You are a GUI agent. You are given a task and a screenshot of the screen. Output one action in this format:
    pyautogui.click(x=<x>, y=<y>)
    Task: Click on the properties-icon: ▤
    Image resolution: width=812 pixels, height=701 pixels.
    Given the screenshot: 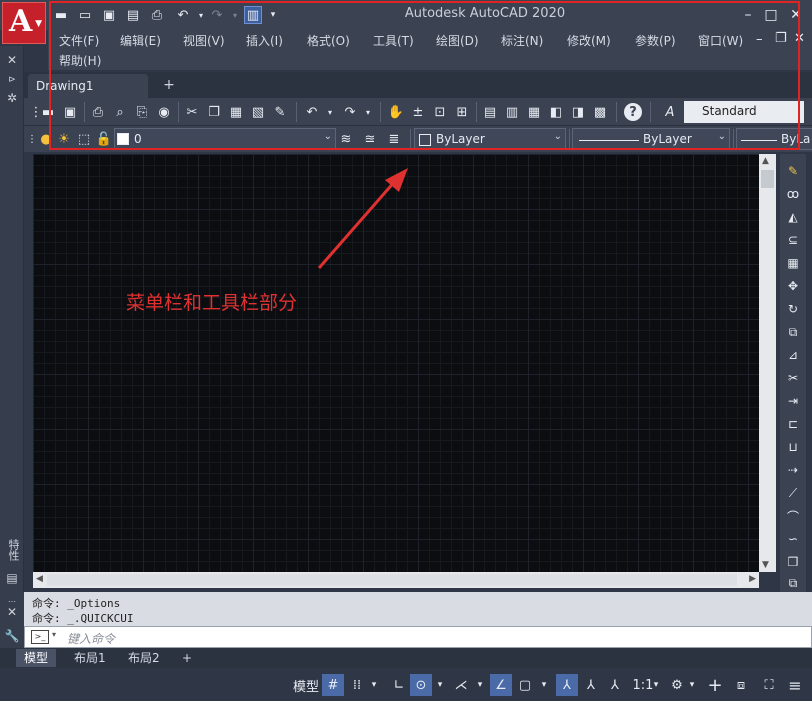 What is the action you would take?
    pyautogui.click(x=490, y=112)
    